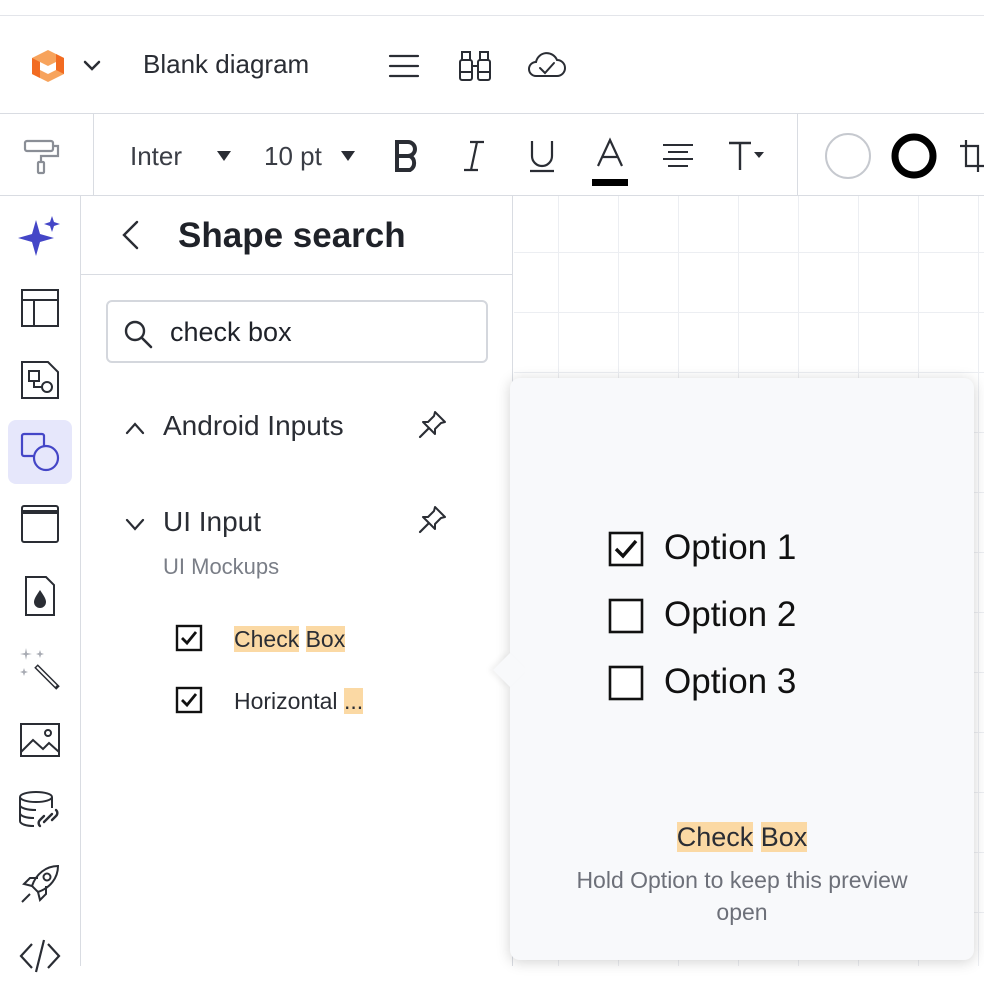 This screenshot has height=988, width=984. What do you see at coordinates (226, 64) in the screenshot?
I see `document-title: Blank diagram` at bounding box center [226, 64].